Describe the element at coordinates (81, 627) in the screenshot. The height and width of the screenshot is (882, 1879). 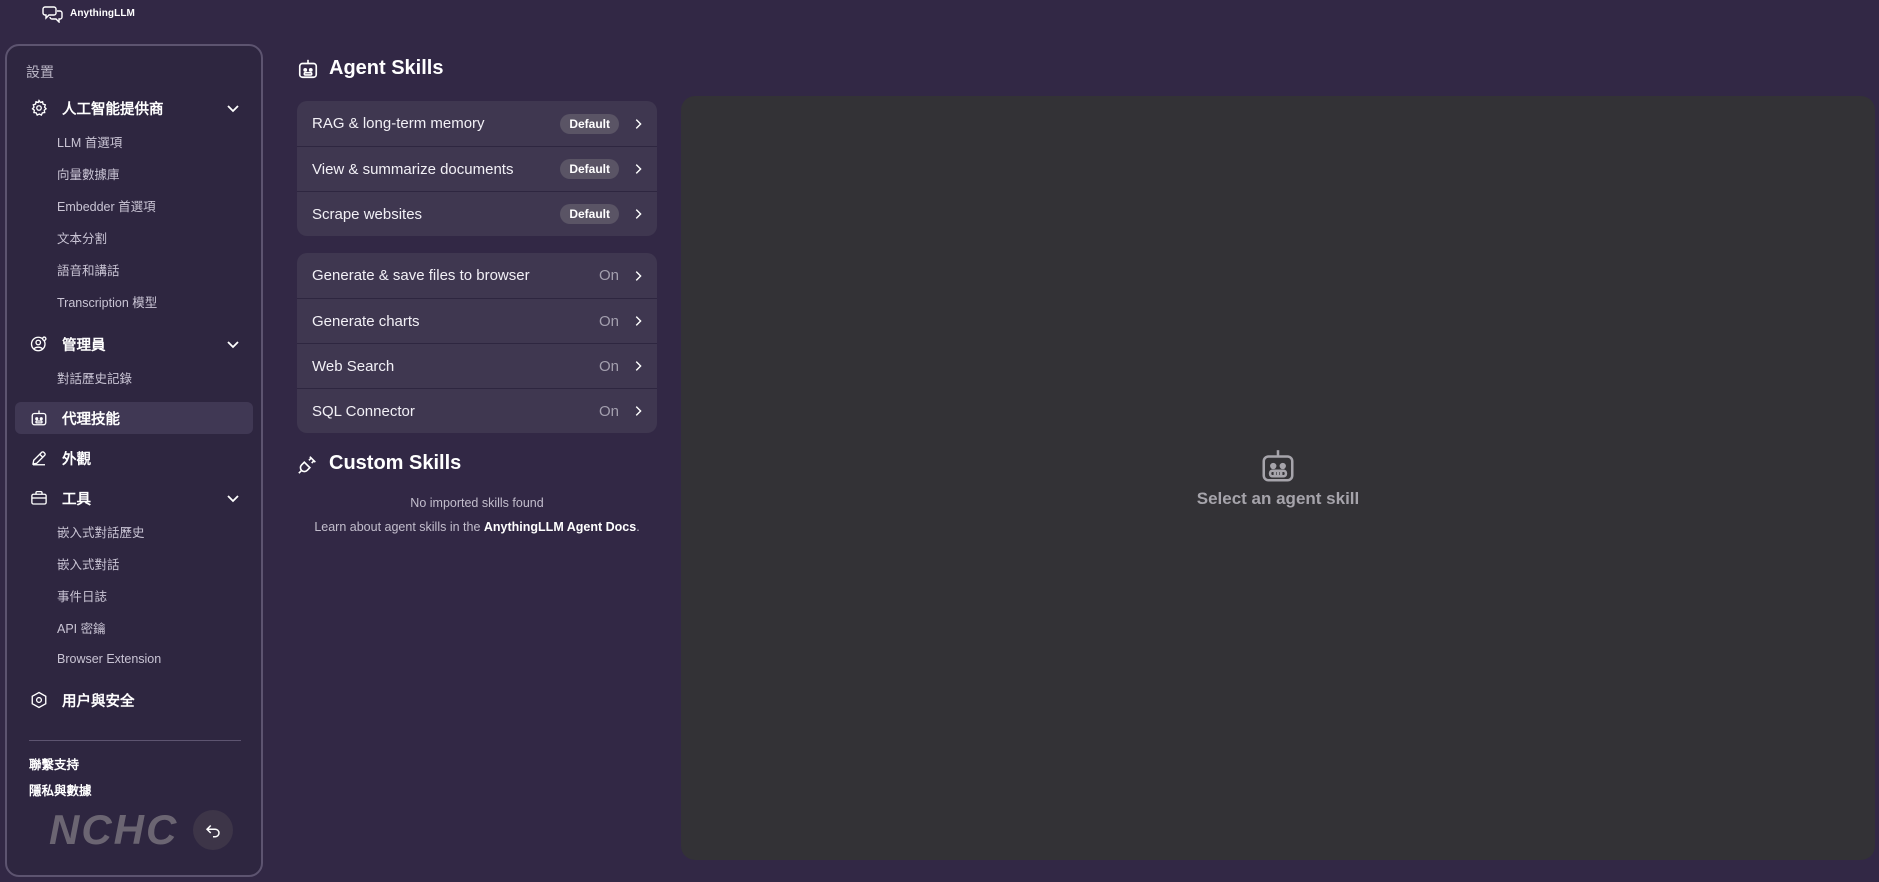
I see `sidebar-item-api-keys: API 密鑰` at that location.